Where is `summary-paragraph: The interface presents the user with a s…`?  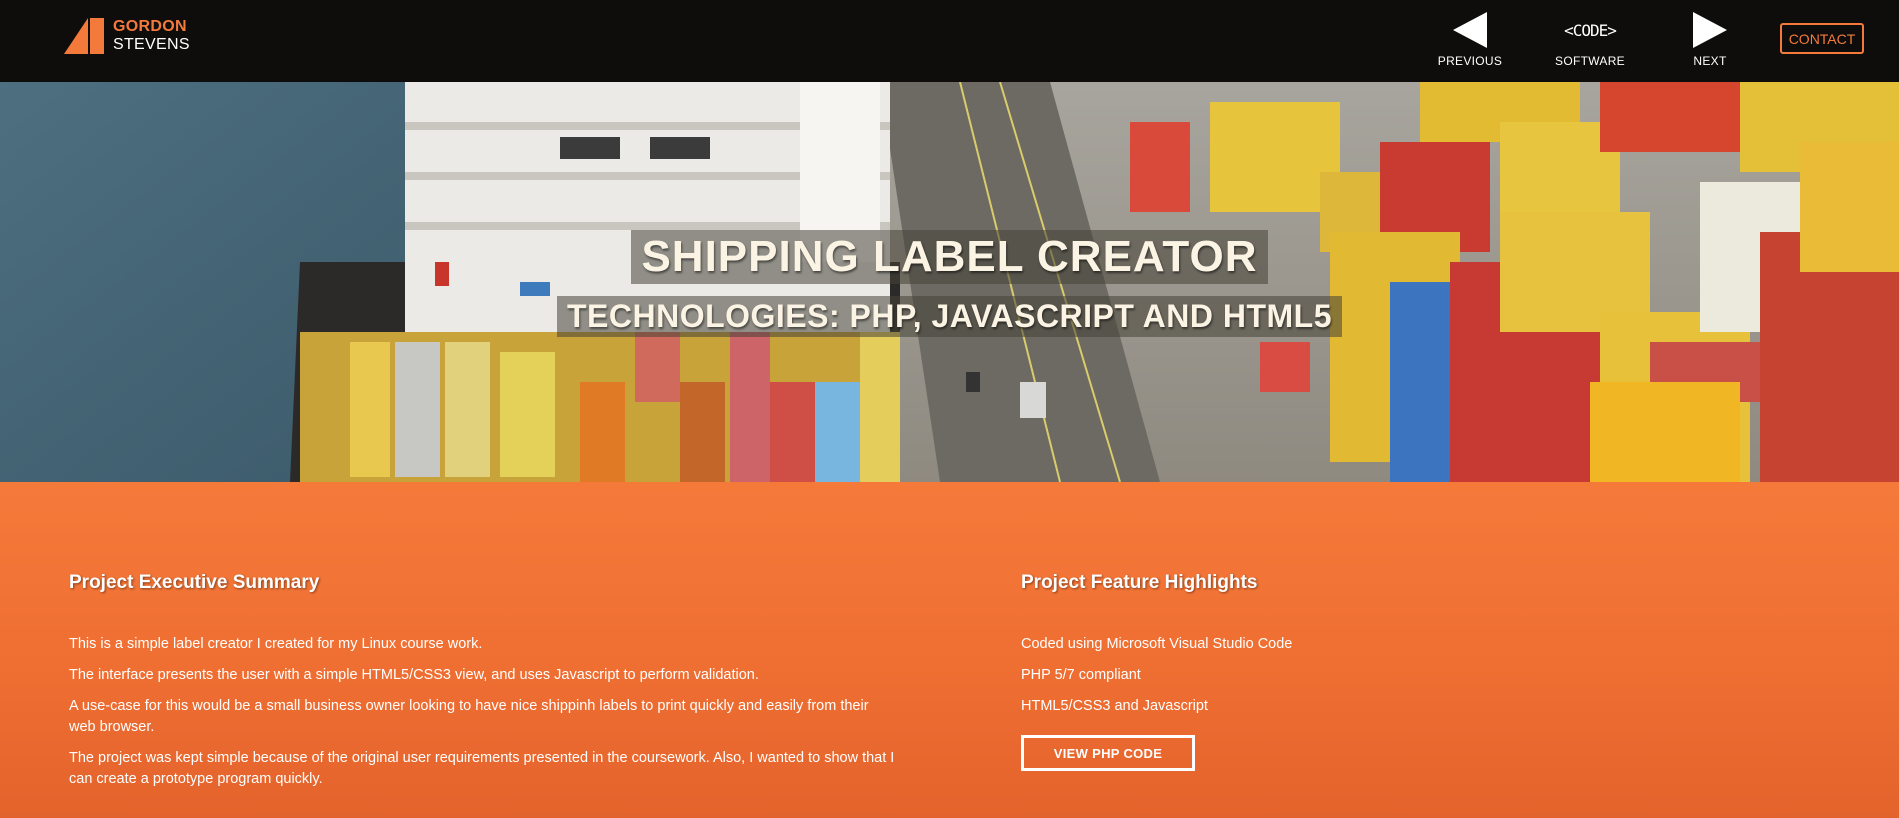 summary-paragraph: The interface presents the user with a s… is located at coordinates (414, 675).